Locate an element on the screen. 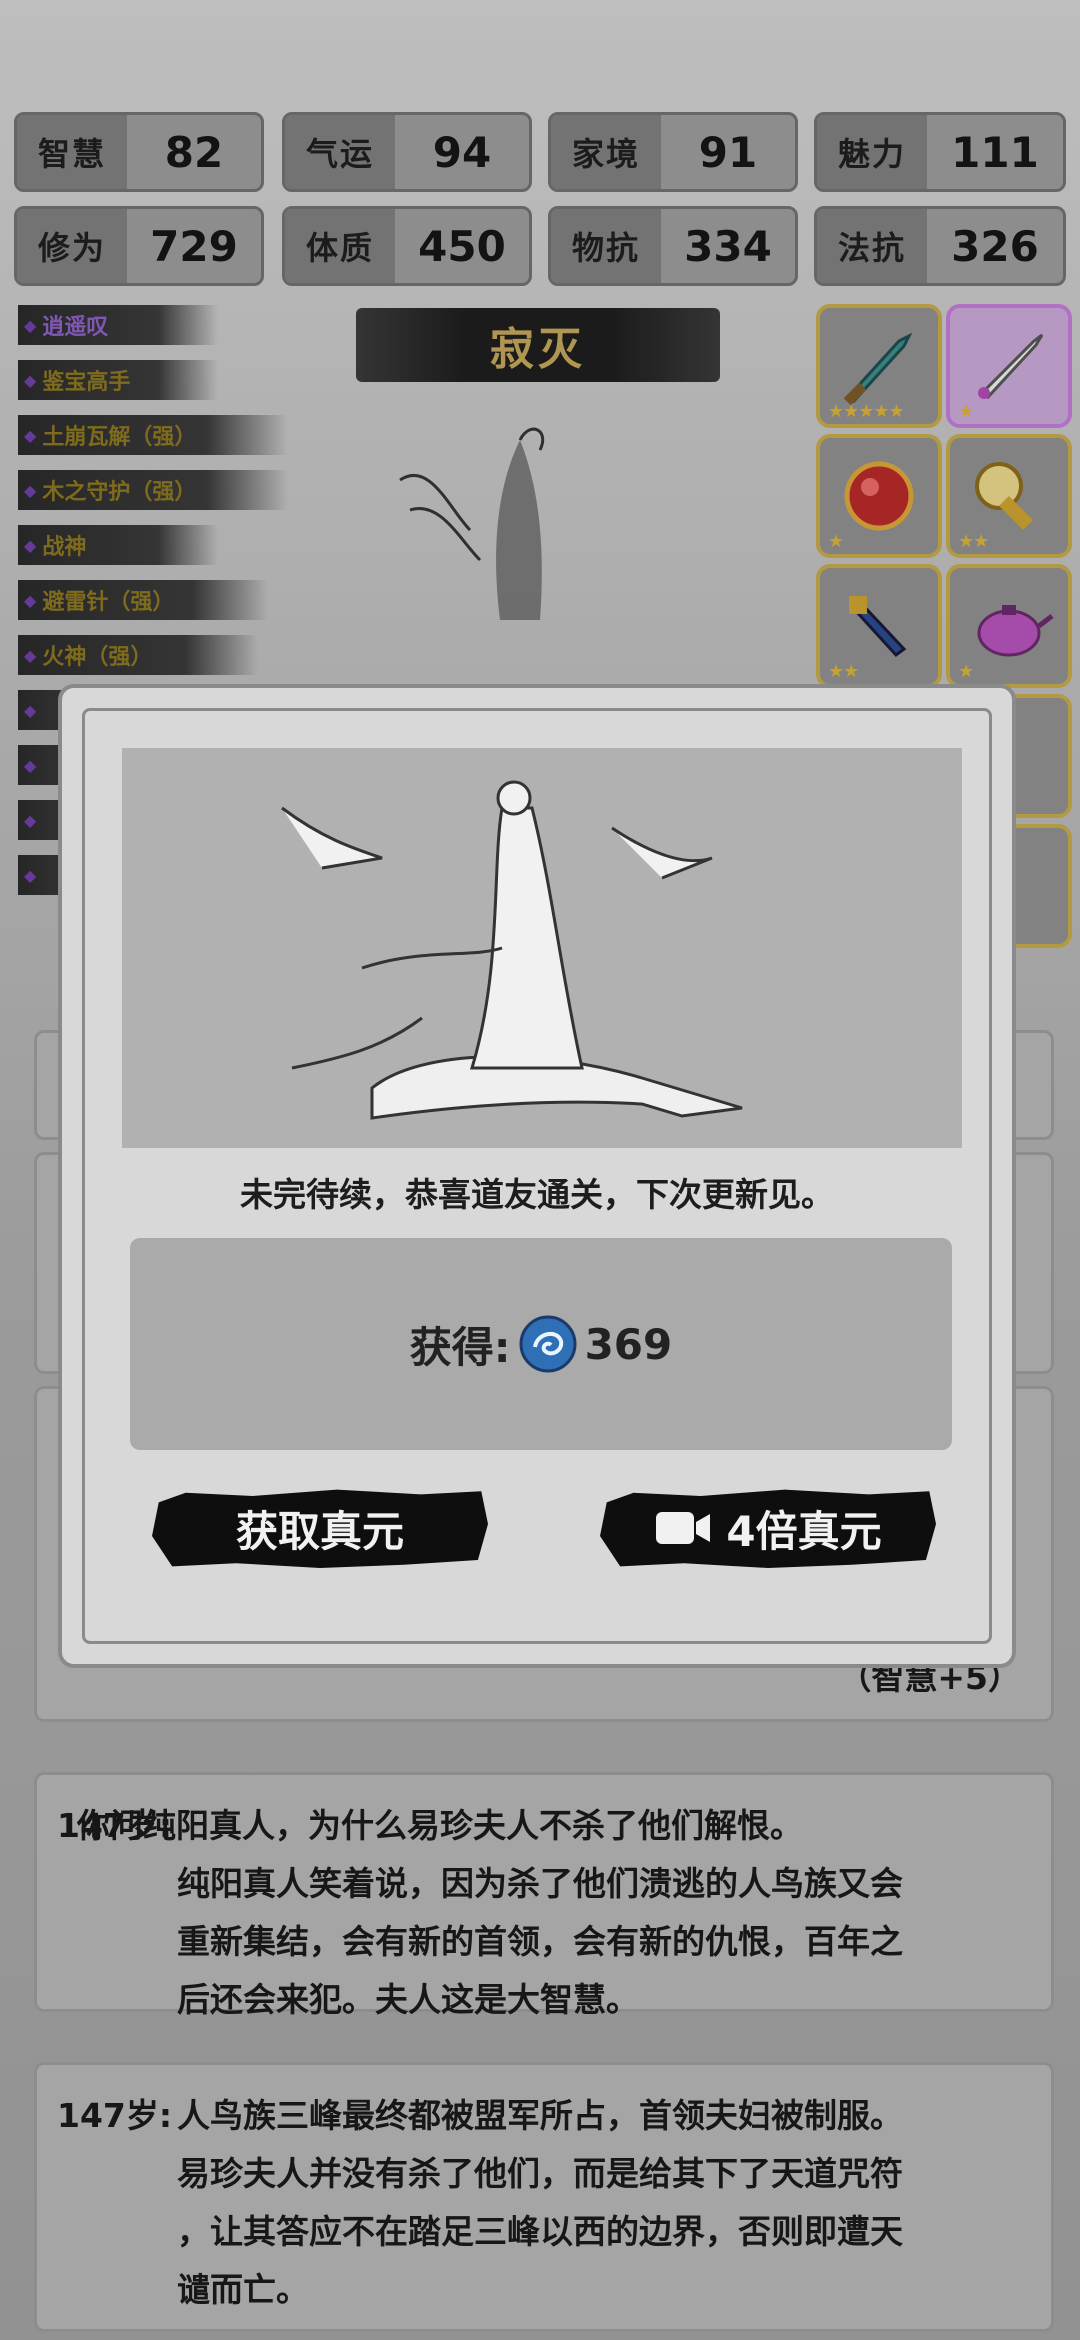 This screenshot has height=2340, width=1080. immortal-crane-illustration is located at coordinates (542, 948).